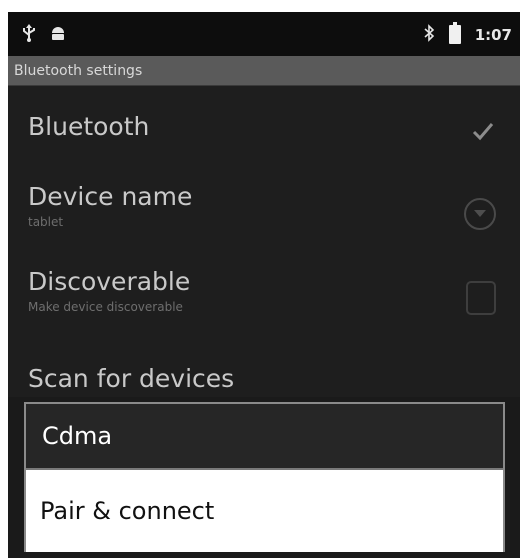  I want to click on bluetooth-checkbox, so click(483, 131).